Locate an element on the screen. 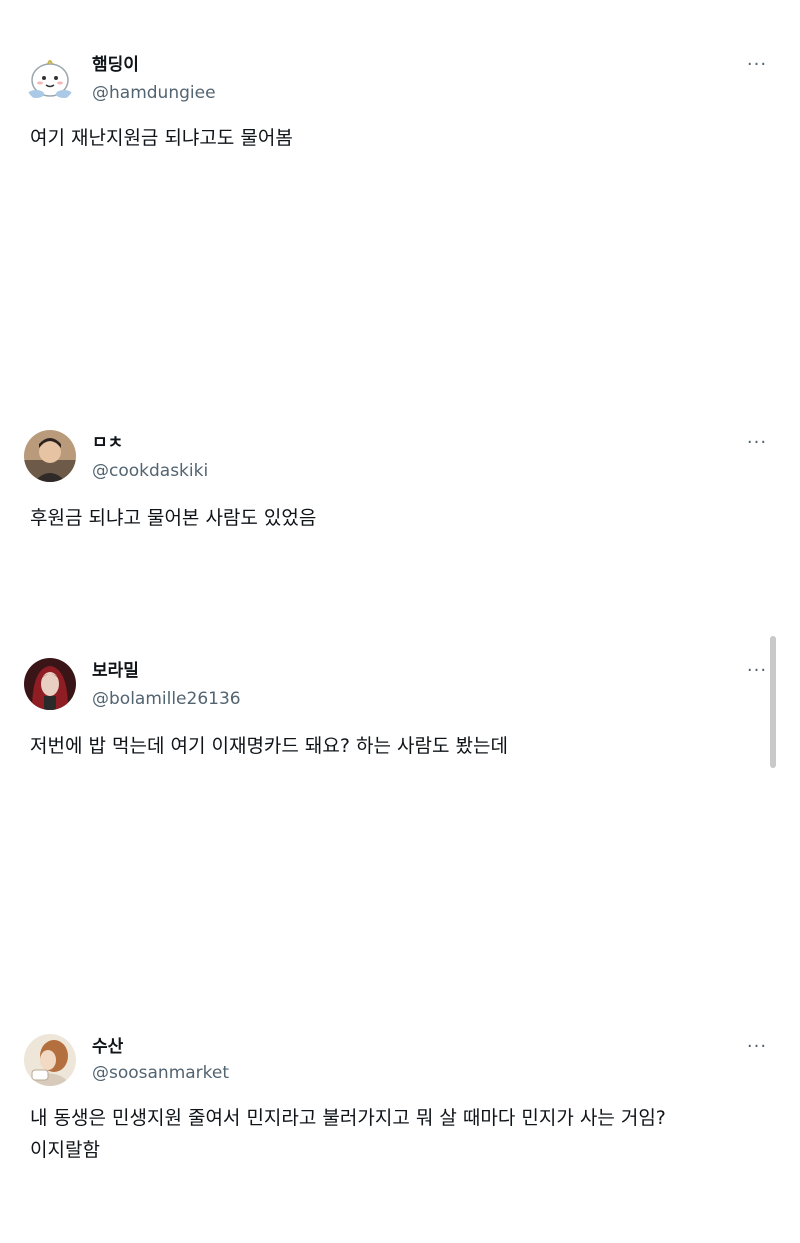 Image resolution: width=800 pixels, height=1243 pixels. user-handle: @cookdaskiki is located at coordinates (150, 471).